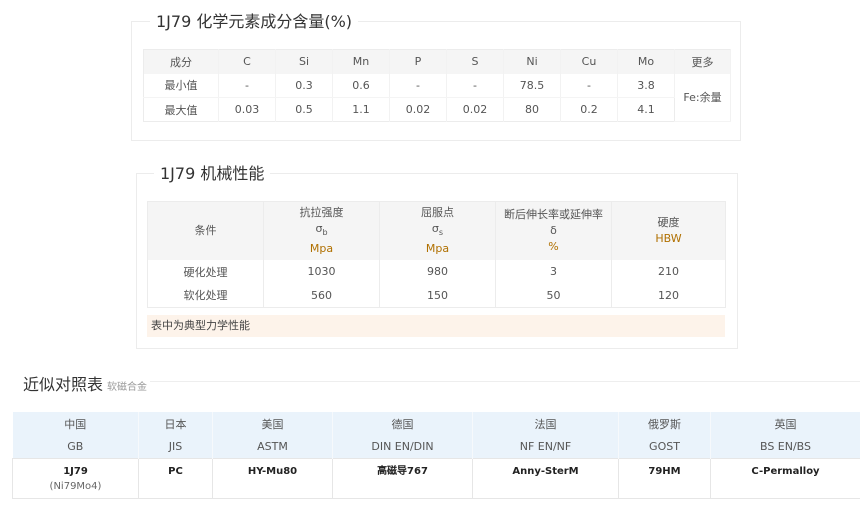  Describe the element at coordinates (75, 471) in the screenshot. I see `grade-name: 1J79` at that location.